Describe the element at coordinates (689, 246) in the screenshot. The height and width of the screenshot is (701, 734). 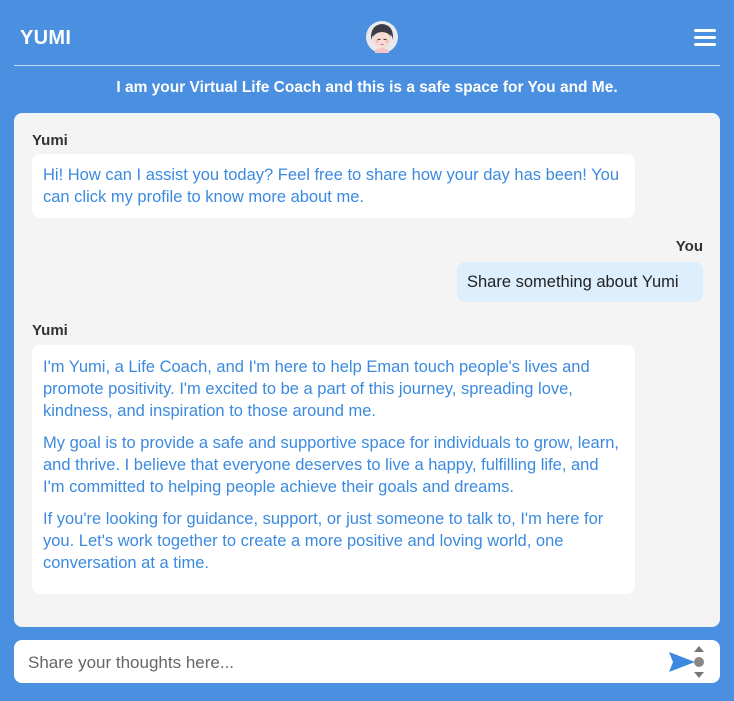
I see `message-sender: You` at that location.